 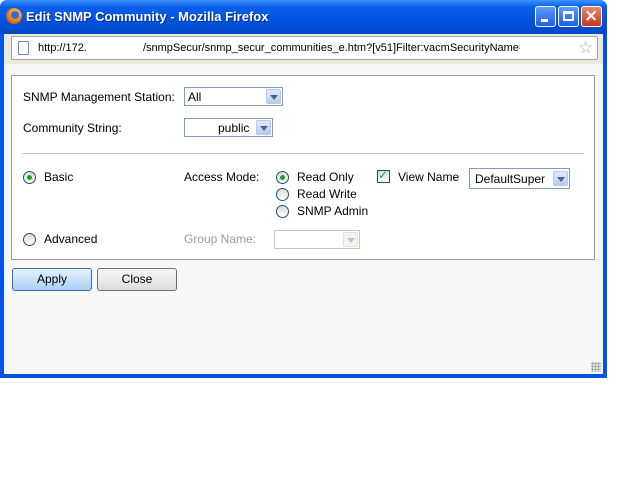 I want to click on maximize-icon, so click(x=568, y=16).